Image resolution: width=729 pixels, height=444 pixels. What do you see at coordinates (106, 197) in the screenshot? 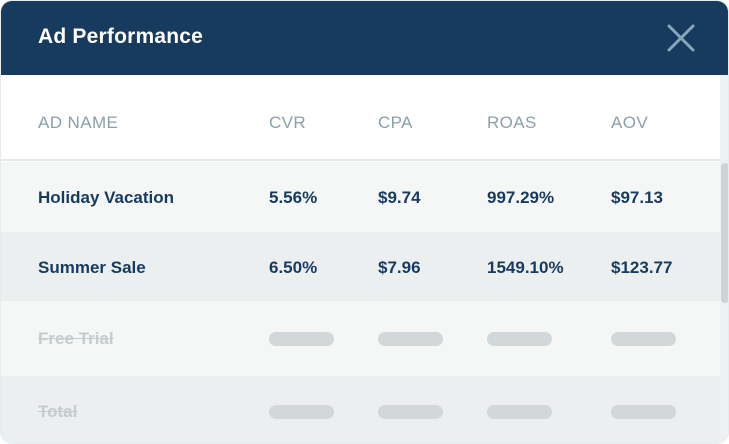
I see `ad-name-cell: Holiday Vacation` at bounding box center [106, 197].